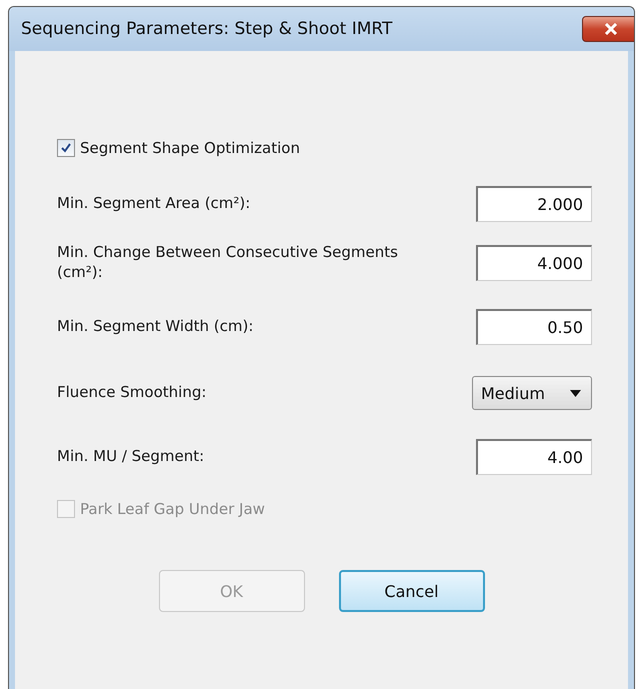  Describe the element at coordinates (534, 204) in the screenshot. I see `number-field: 2.000` at that location.